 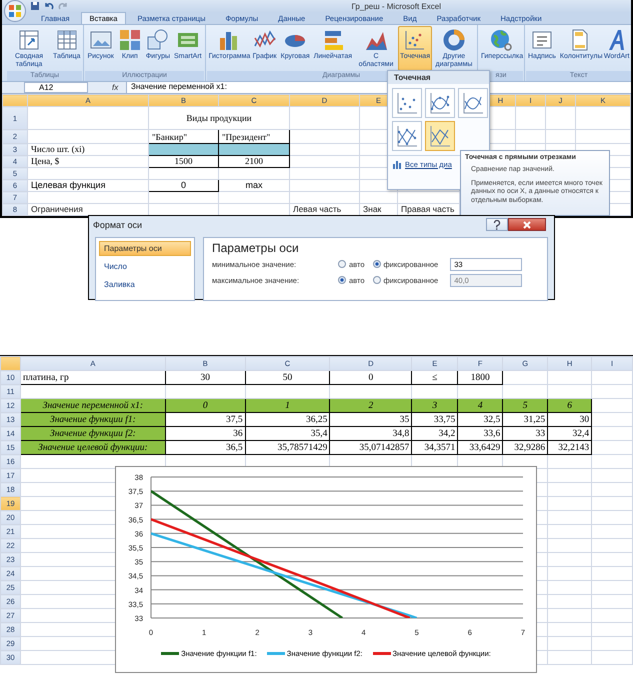 What do you see at coordinates (574, 448) in the screenshot?
I see `cell-text: 32,2143` at bounding box center [574, 448].